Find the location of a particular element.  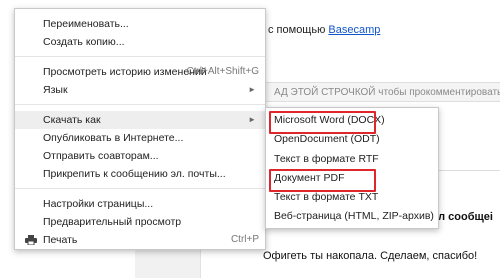

download-rtf: Текст в формате RTF is located at coordinates (352, 159).